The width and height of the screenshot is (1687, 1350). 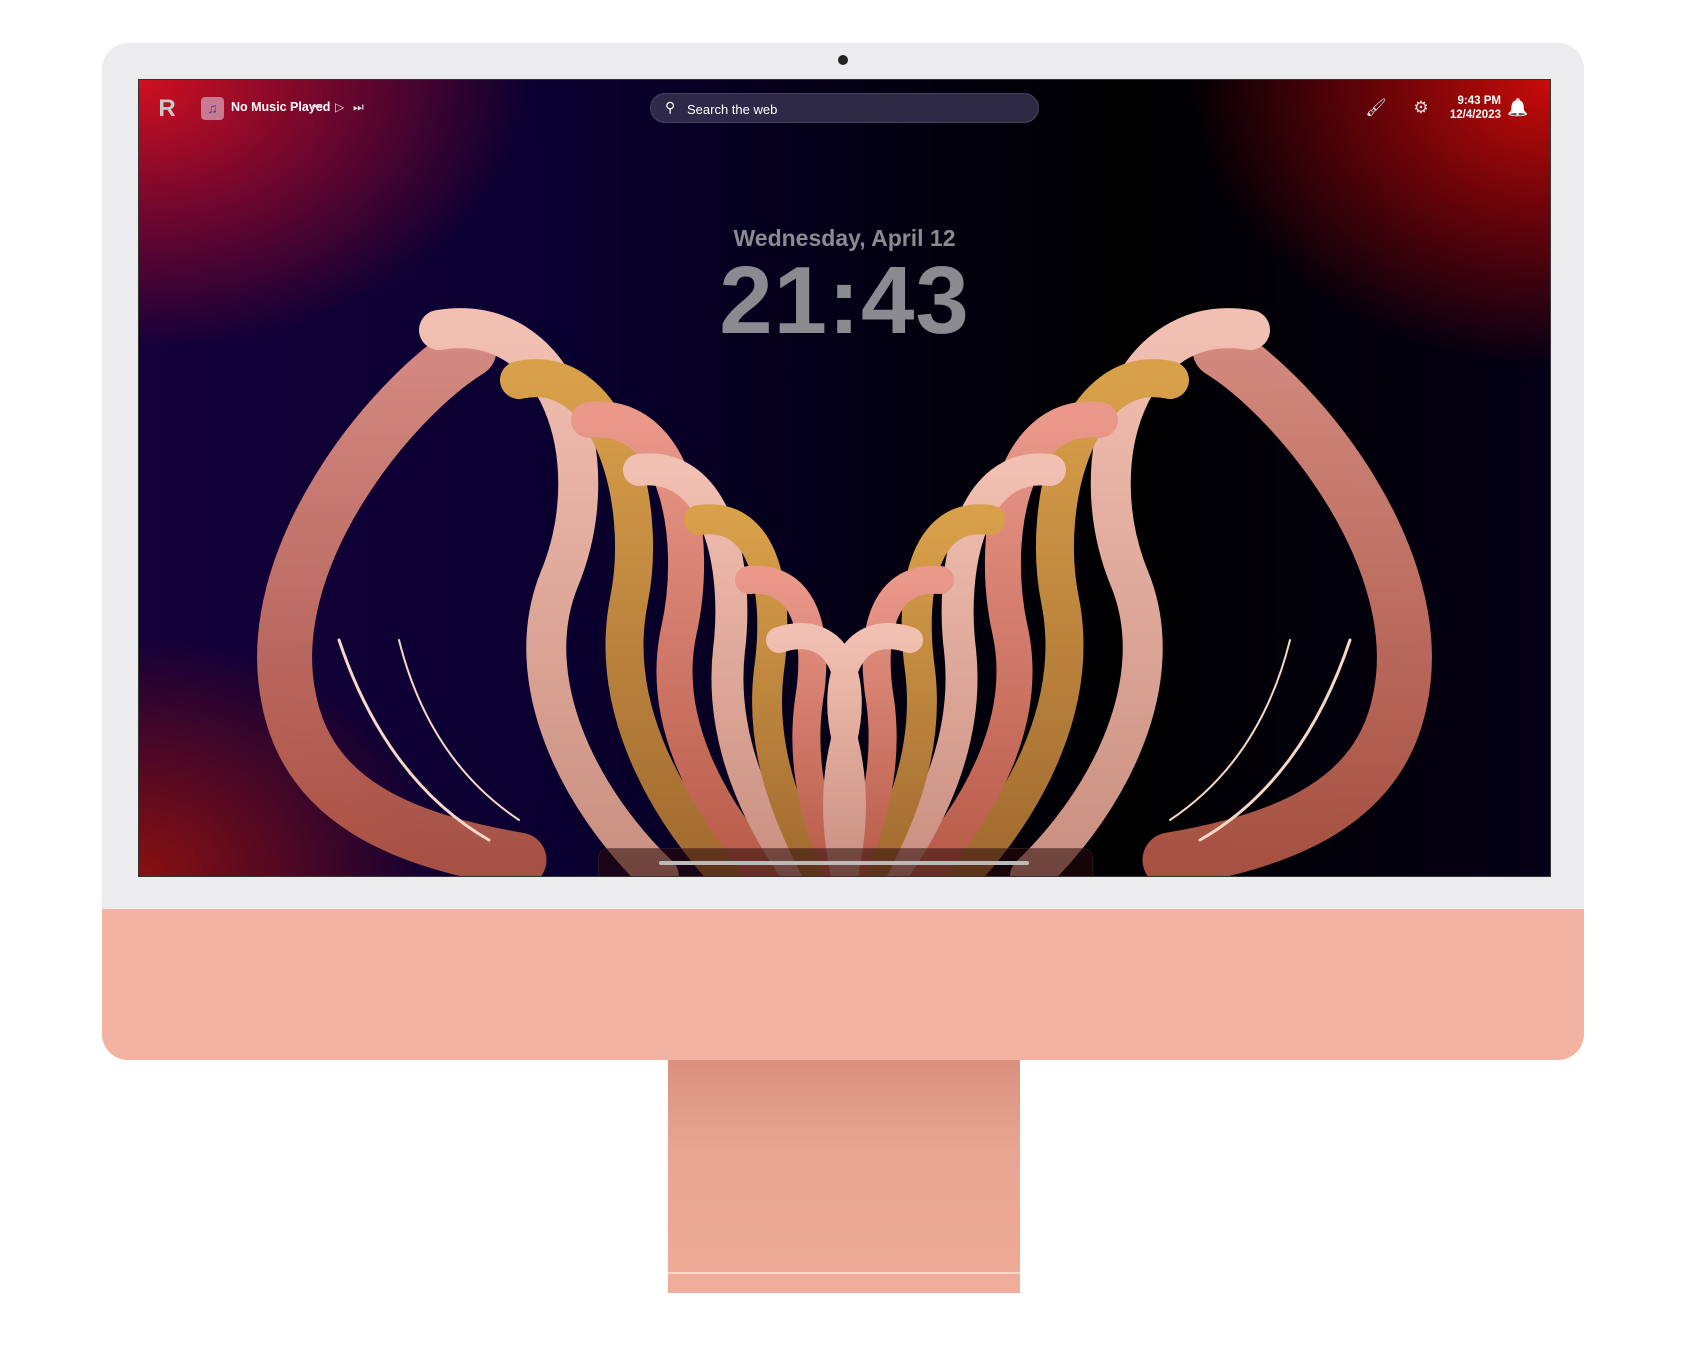 I want to click on web-search-bar: ⚲, so click(x=844, y=108).